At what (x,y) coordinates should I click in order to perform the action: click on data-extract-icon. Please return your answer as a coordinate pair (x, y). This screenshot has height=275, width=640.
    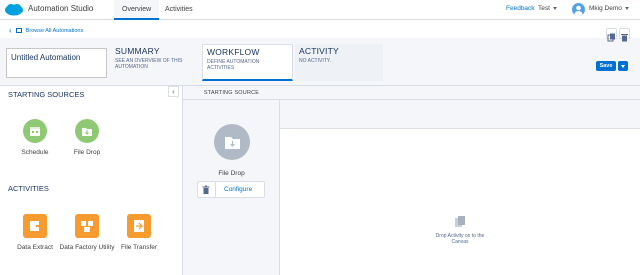
    Looking at the image, I should click on (35, 226).